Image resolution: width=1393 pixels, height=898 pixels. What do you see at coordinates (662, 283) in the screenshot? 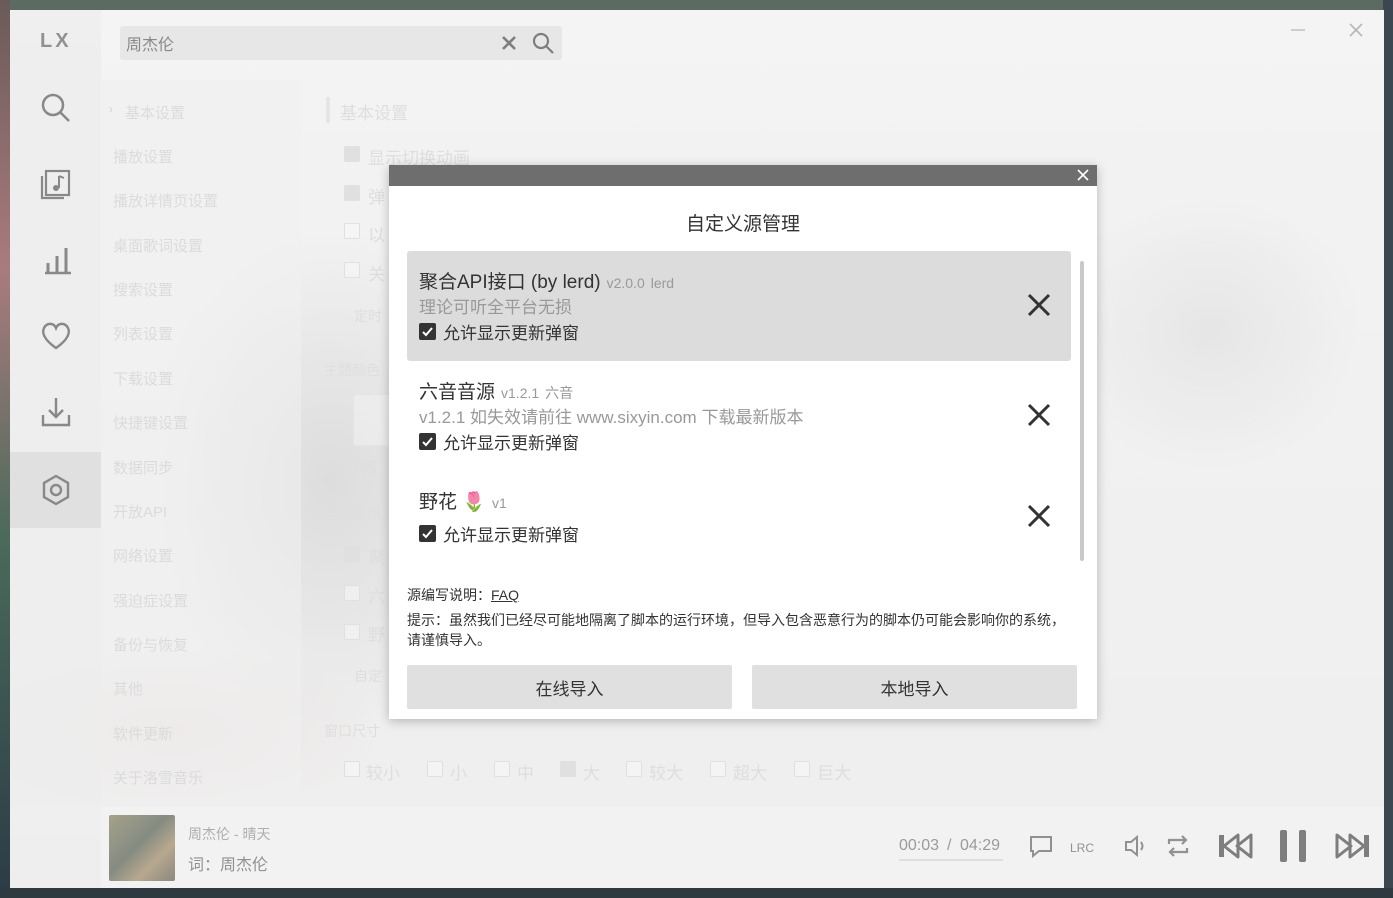
I see `source-author: lerd` at bounding box center [662, 283].